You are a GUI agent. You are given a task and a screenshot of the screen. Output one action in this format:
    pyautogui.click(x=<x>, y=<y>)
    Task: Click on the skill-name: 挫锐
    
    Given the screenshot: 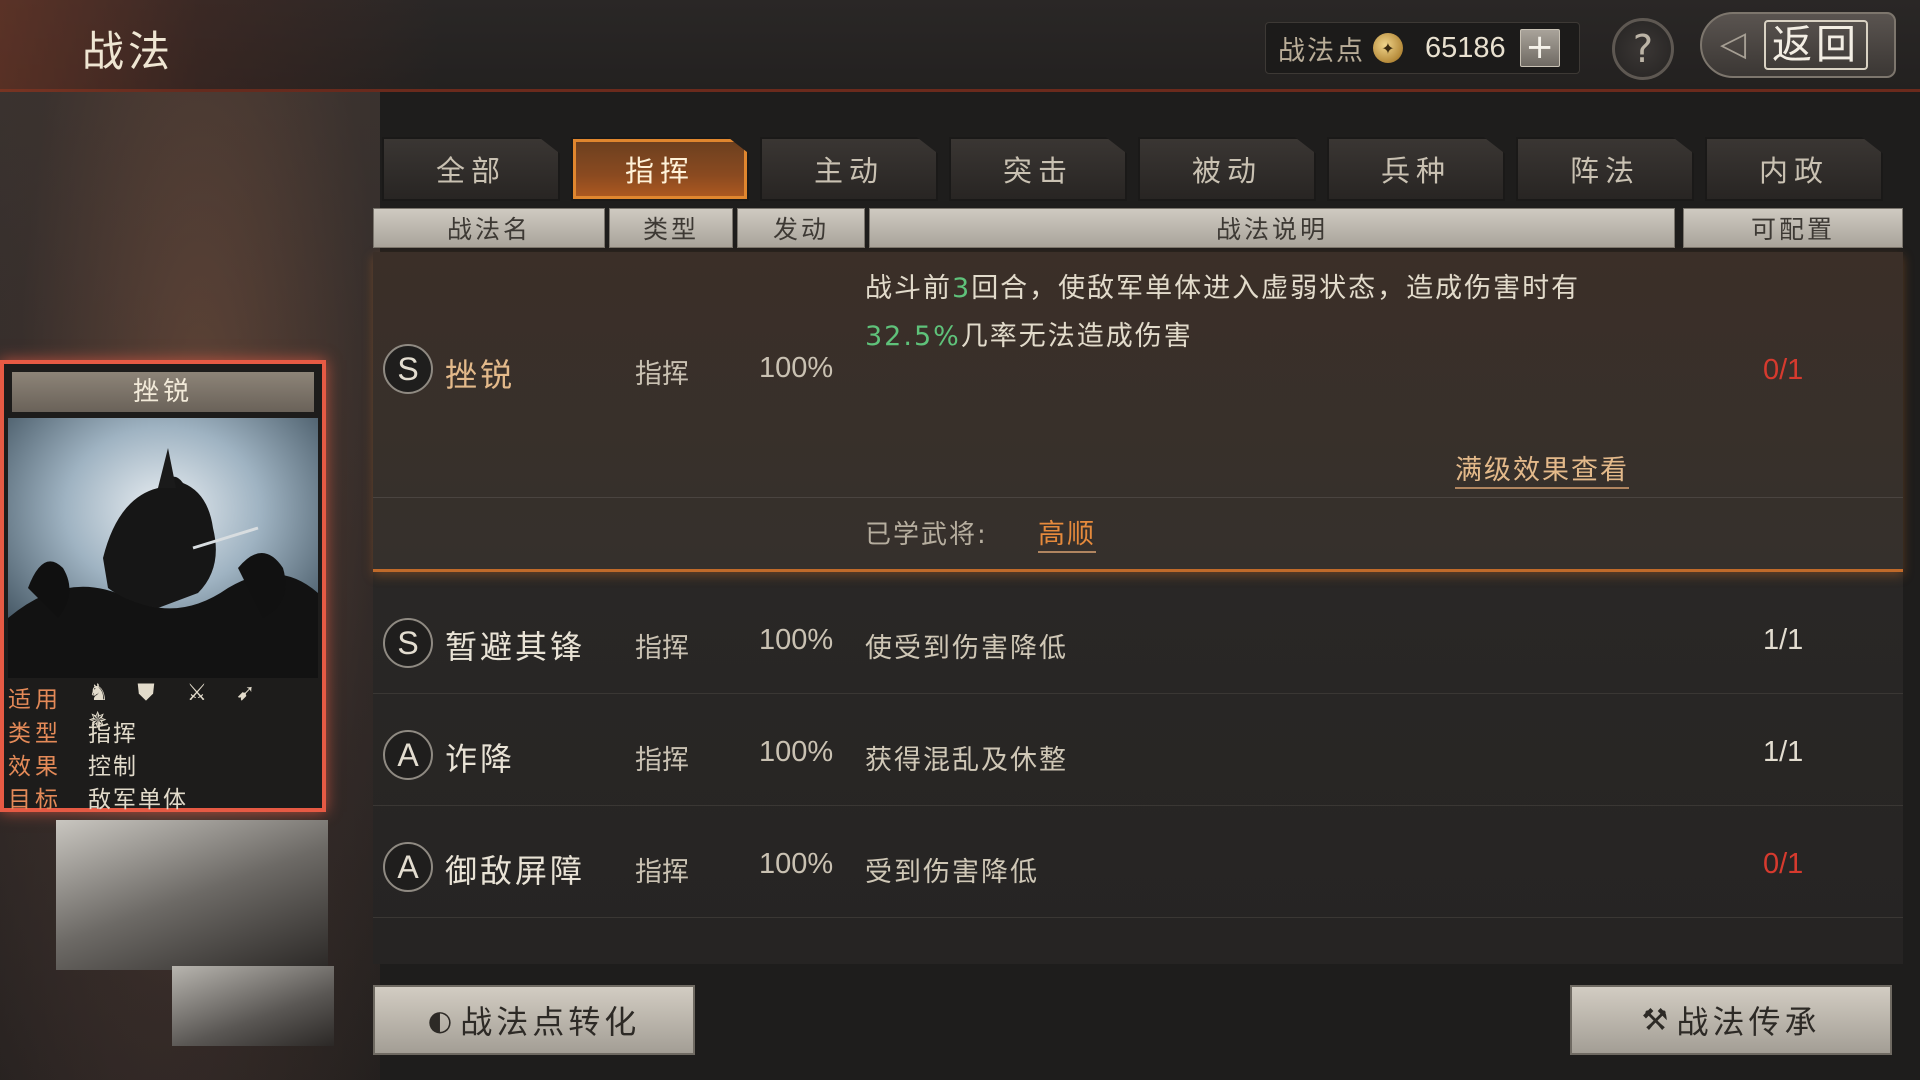 What is the action you would take?
    pyautogui.click(x=480, y=375)
    